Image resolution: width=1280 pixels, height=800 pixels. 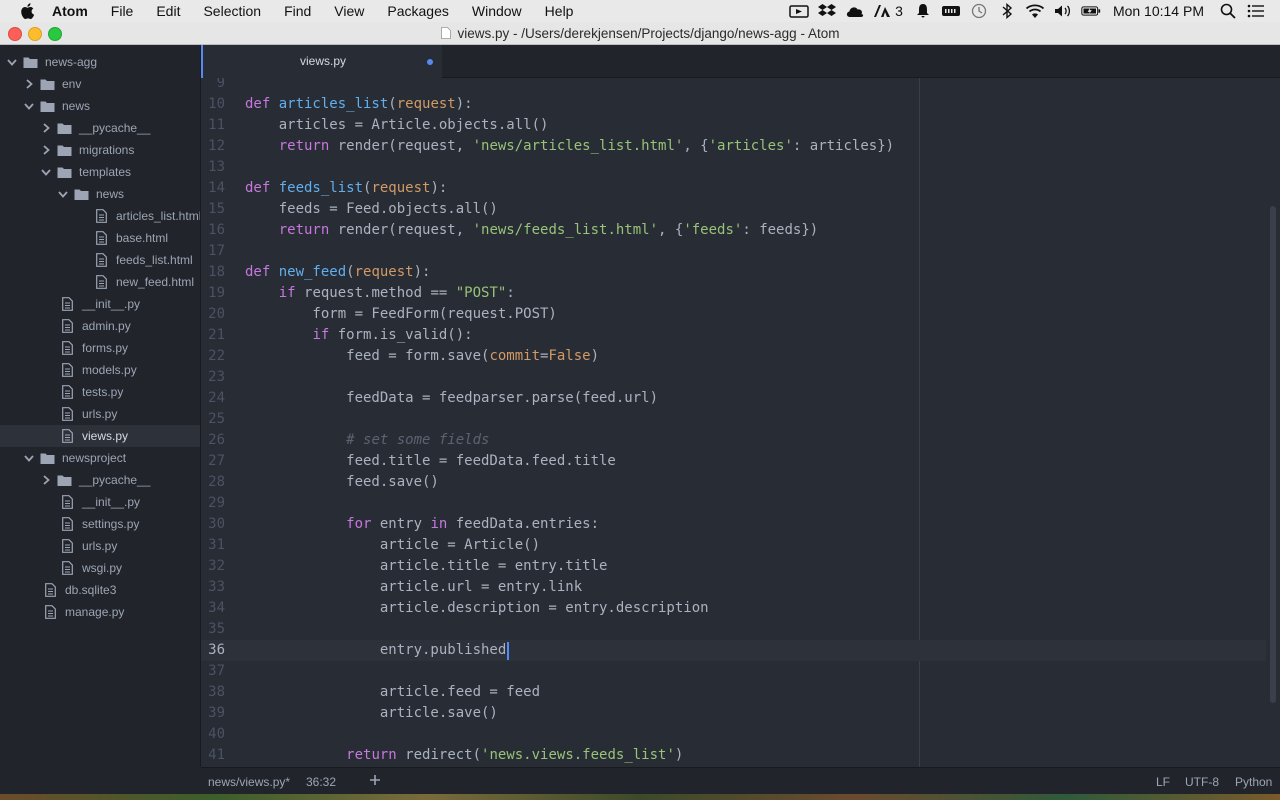 I want to click on notification-bell-icon, so click(x=923, y=11).